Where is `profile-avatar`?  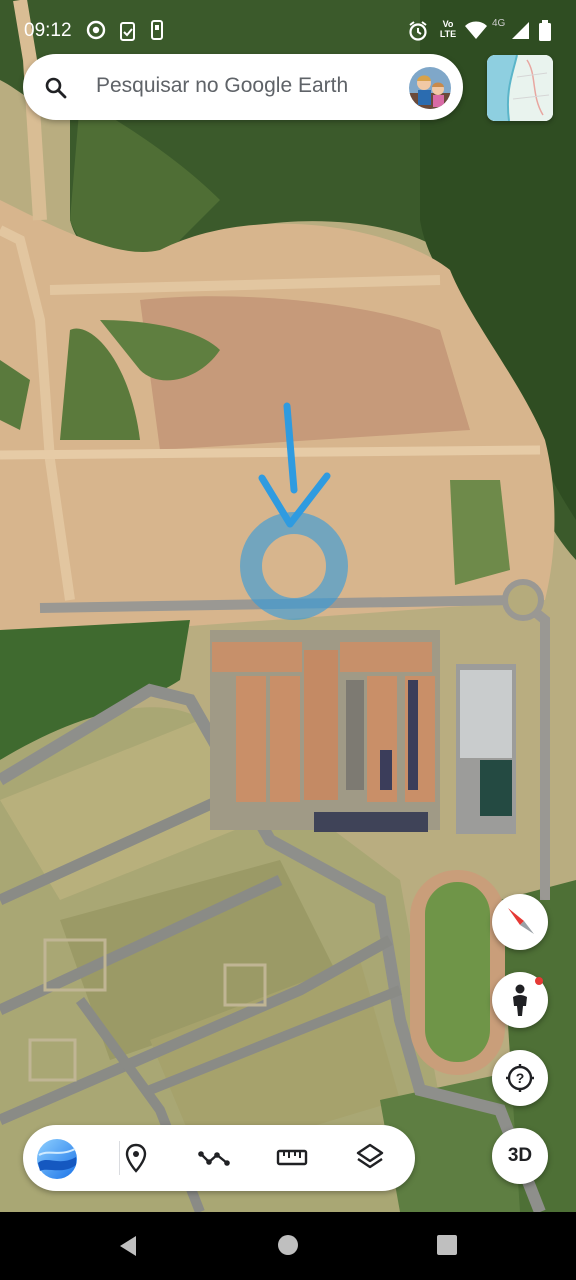 profile-avatar is located at coordinates (430, 88).